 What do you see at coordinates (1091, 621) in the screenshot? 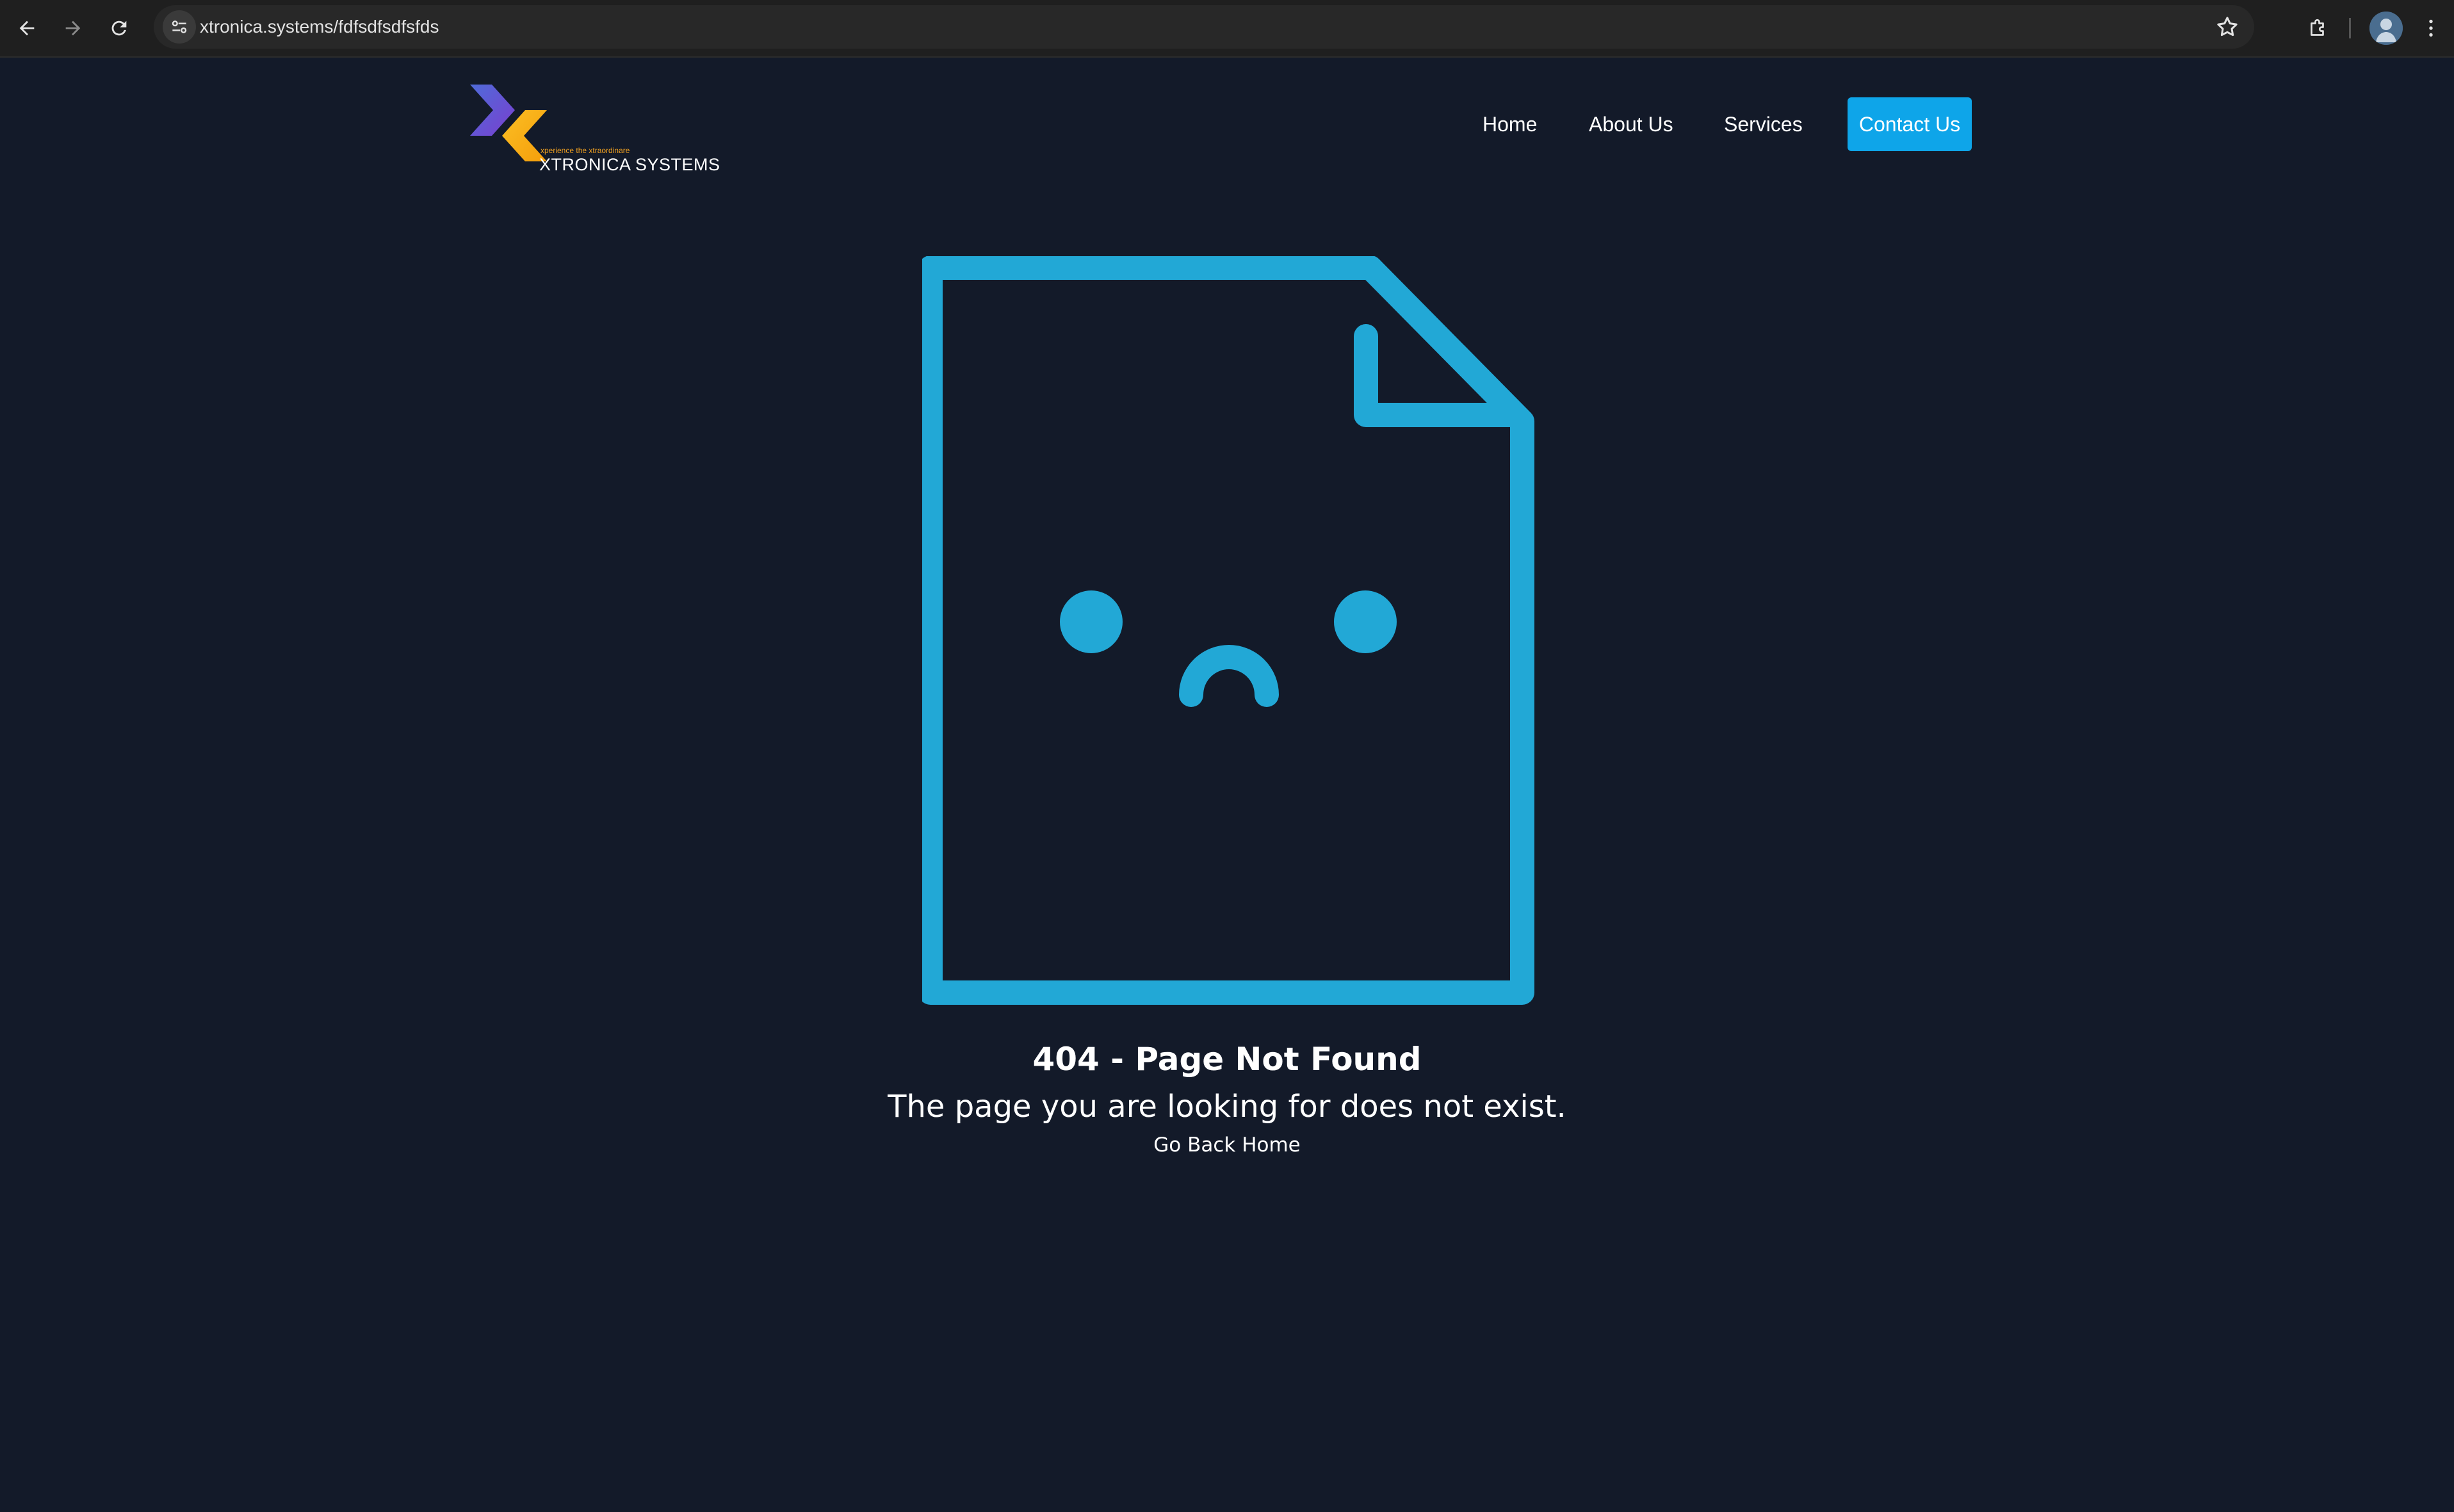
I see `left-eye` at bounding box center [1091, 621].